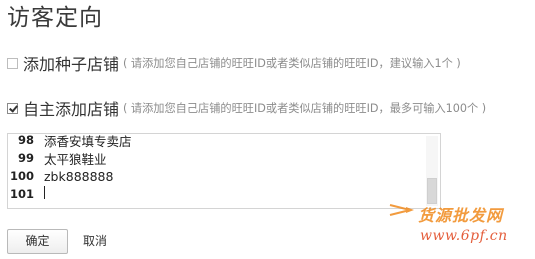 This screenshot has width=535, height=259. Describe the element at coordinates (21, 194) in the screenshot. I see `line-number: 101` at that location.